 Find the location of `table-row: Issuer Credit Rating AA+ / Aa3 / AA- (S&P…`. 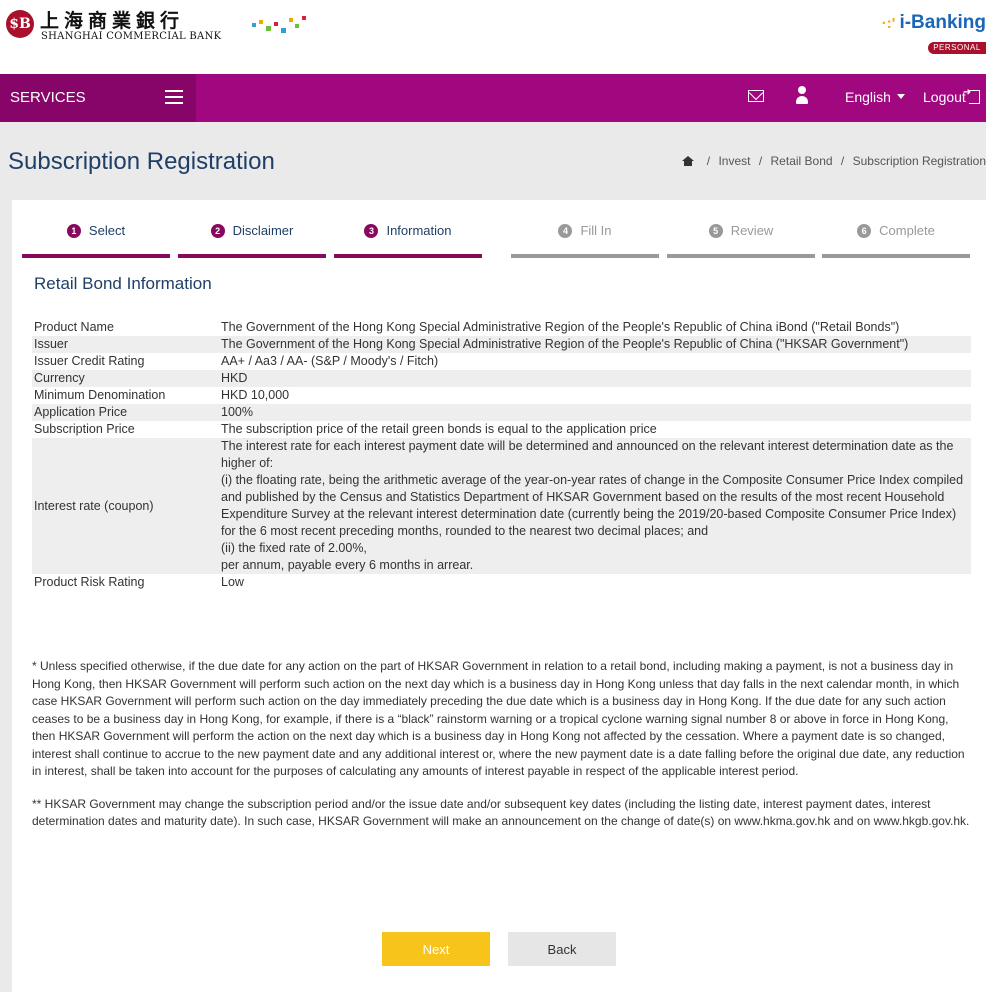

table-row: Issuer Credit Rating AA+ / Aa3 / AA- (S&P… is located at coordinates (501, 361).